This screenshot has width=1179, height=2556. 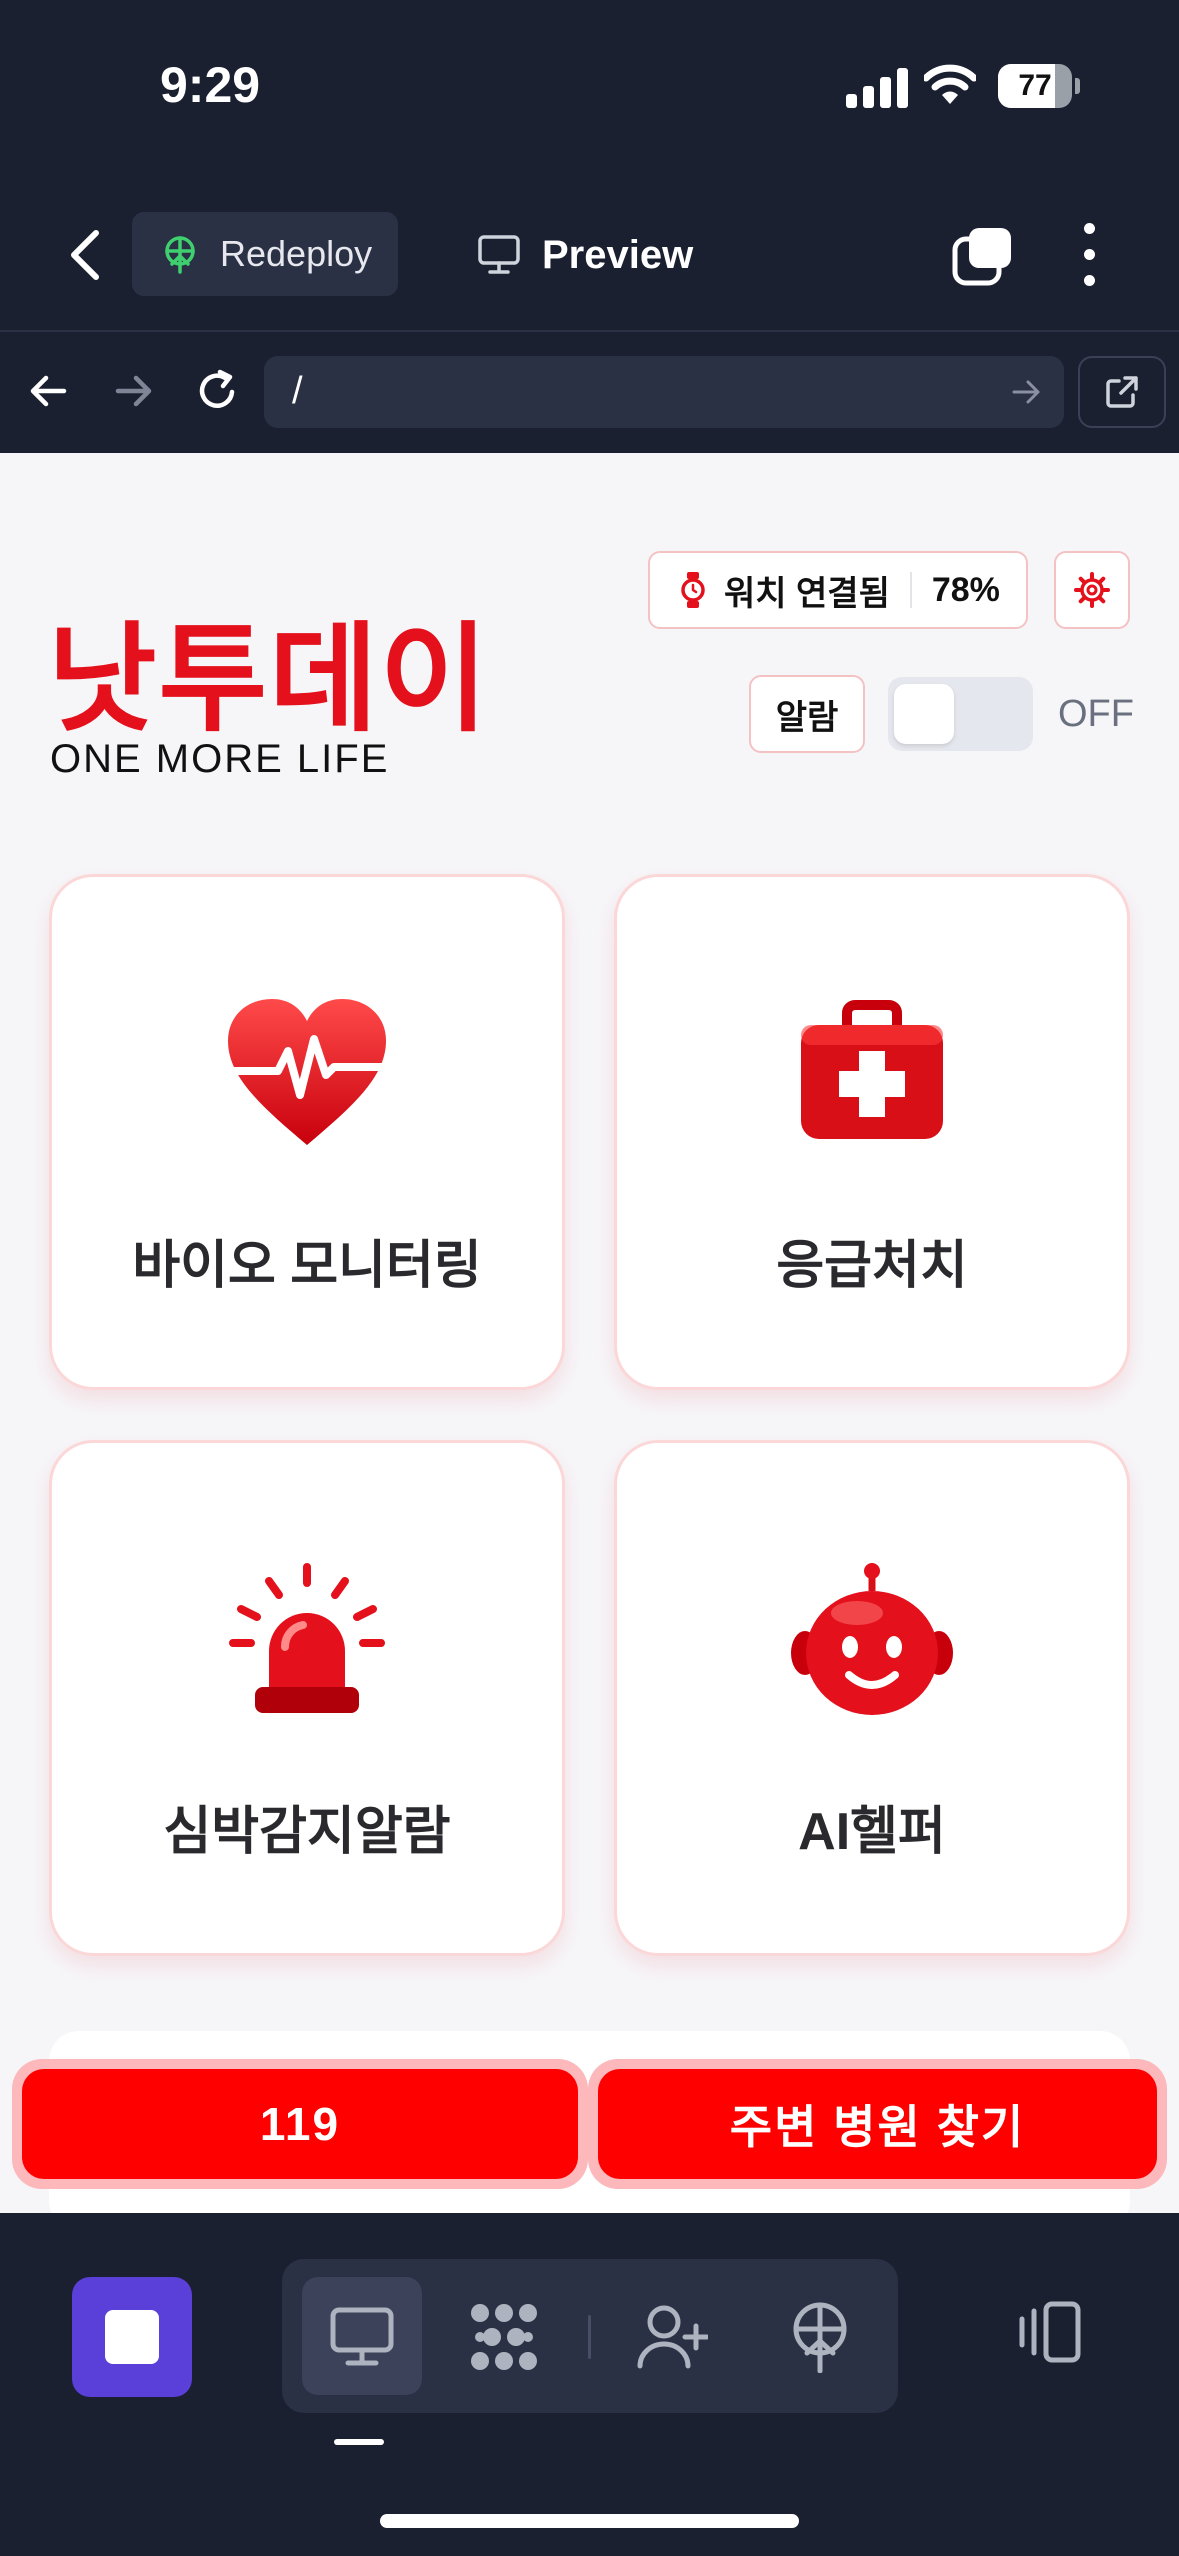 I want to click on gear-icon, so click(x=1092, y=590).